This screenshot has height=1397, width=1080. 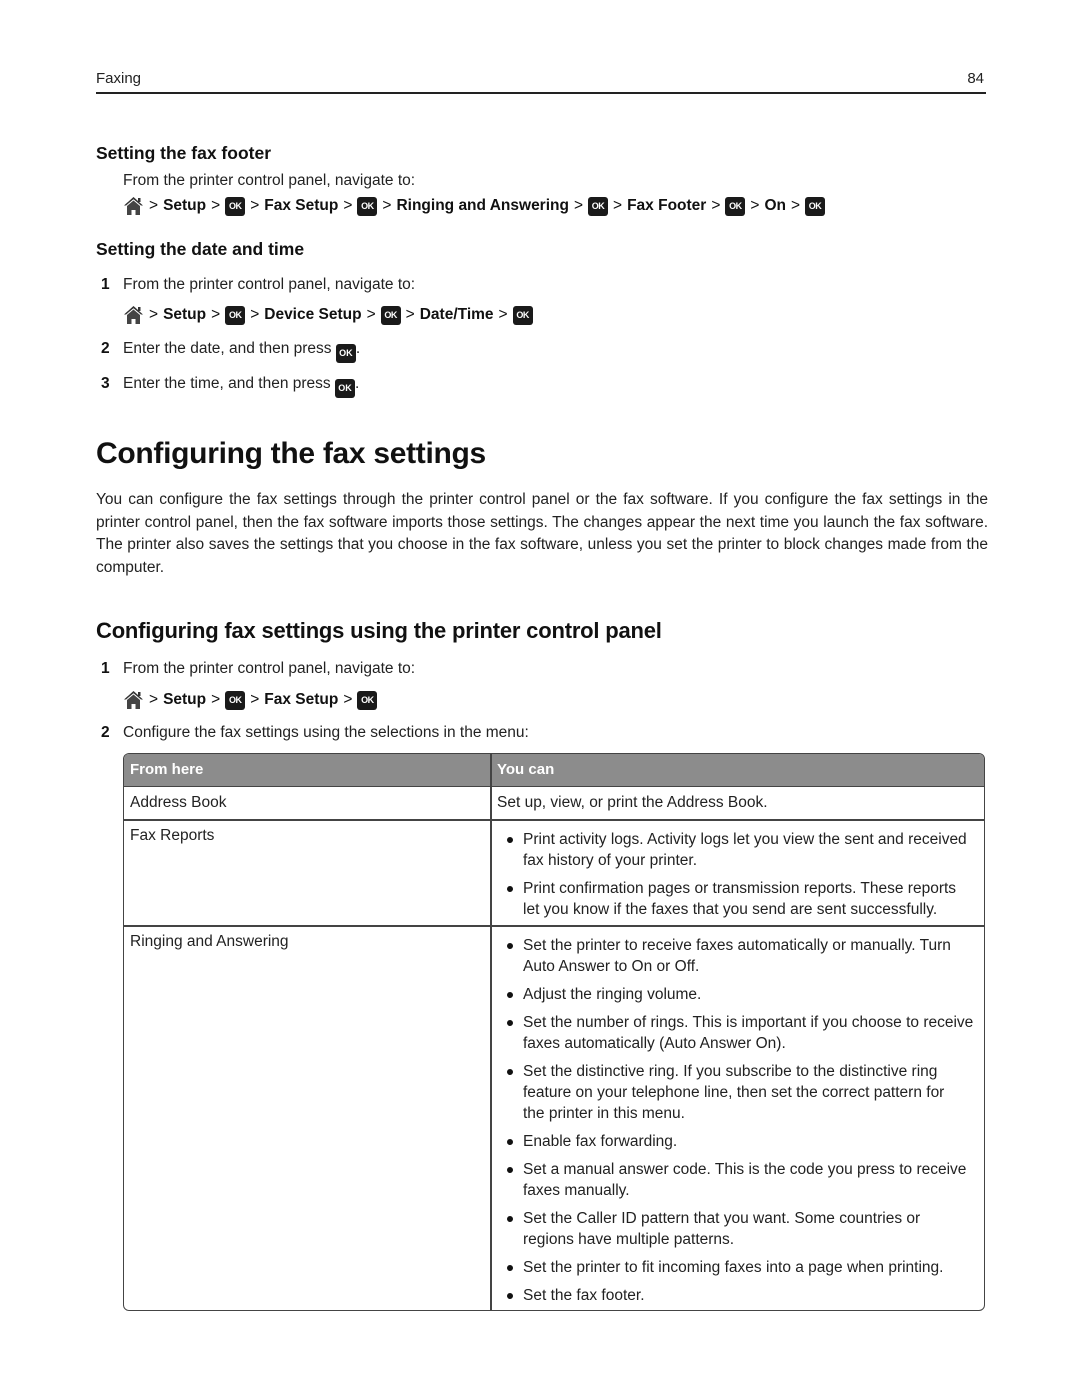 I want to click on step-text: Enter the date, and then press OK., so click(x=241, y=351).